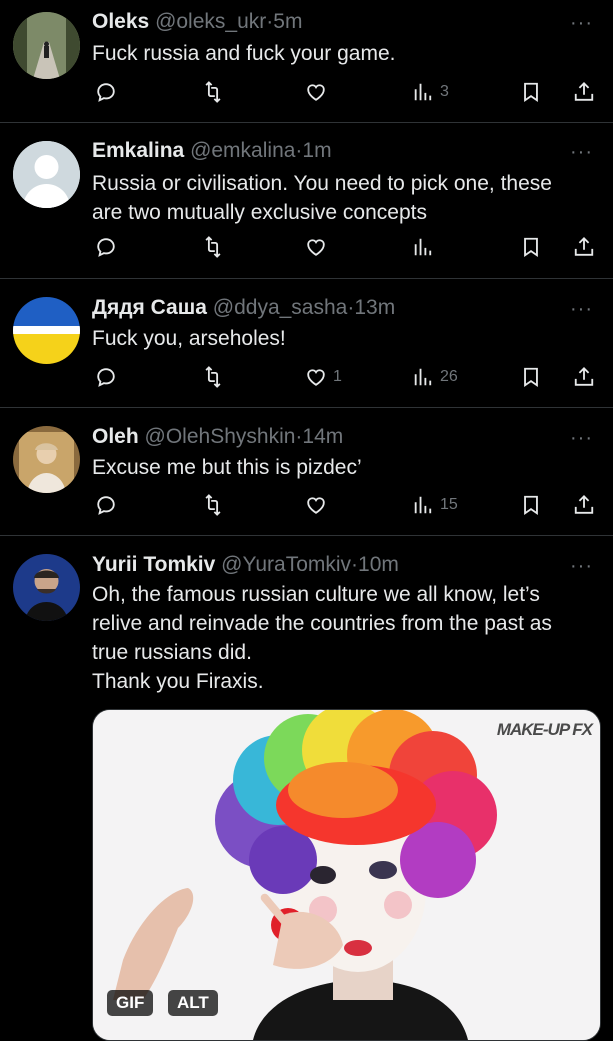 This screenshot has width=613, height=1041. Describe the element at coordinates (193, 1003) in the screenshot. I see `alt-button: ALT` at that location.